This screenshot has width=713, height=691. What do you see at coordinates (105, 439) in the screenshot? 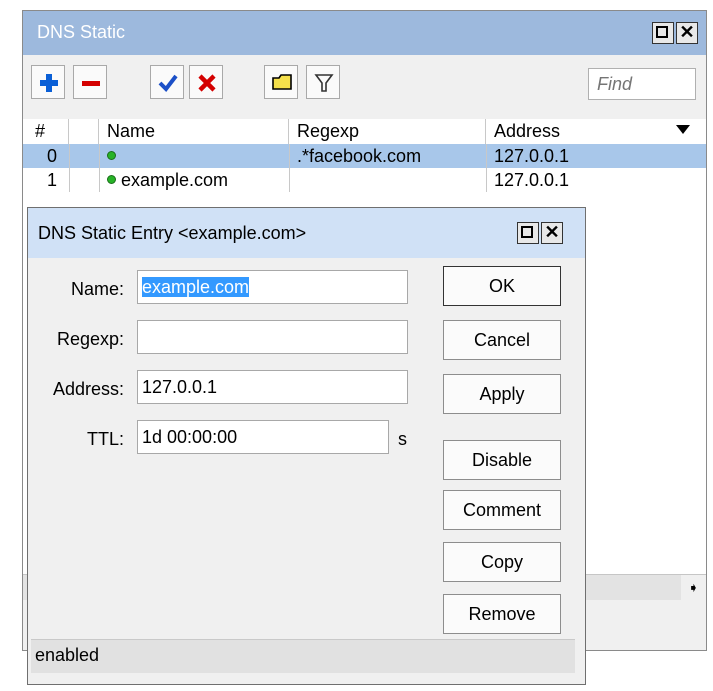
I see `ttl-label: TTL:` at bounding box center [105, 439].